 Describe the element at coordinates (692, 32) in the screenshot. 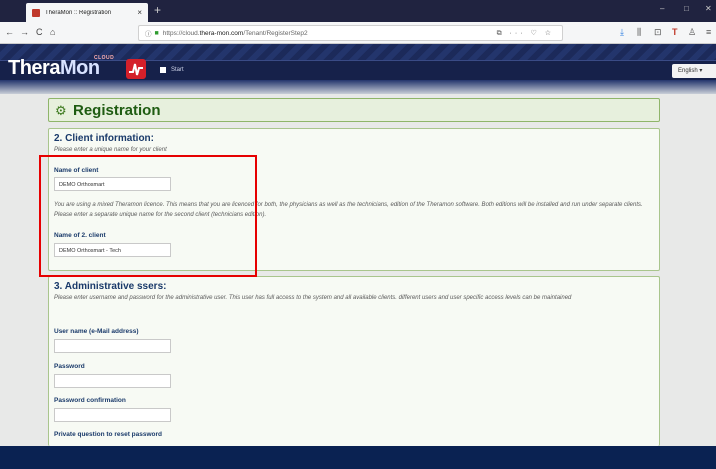

I see `extension-icon: ♙` at that location.